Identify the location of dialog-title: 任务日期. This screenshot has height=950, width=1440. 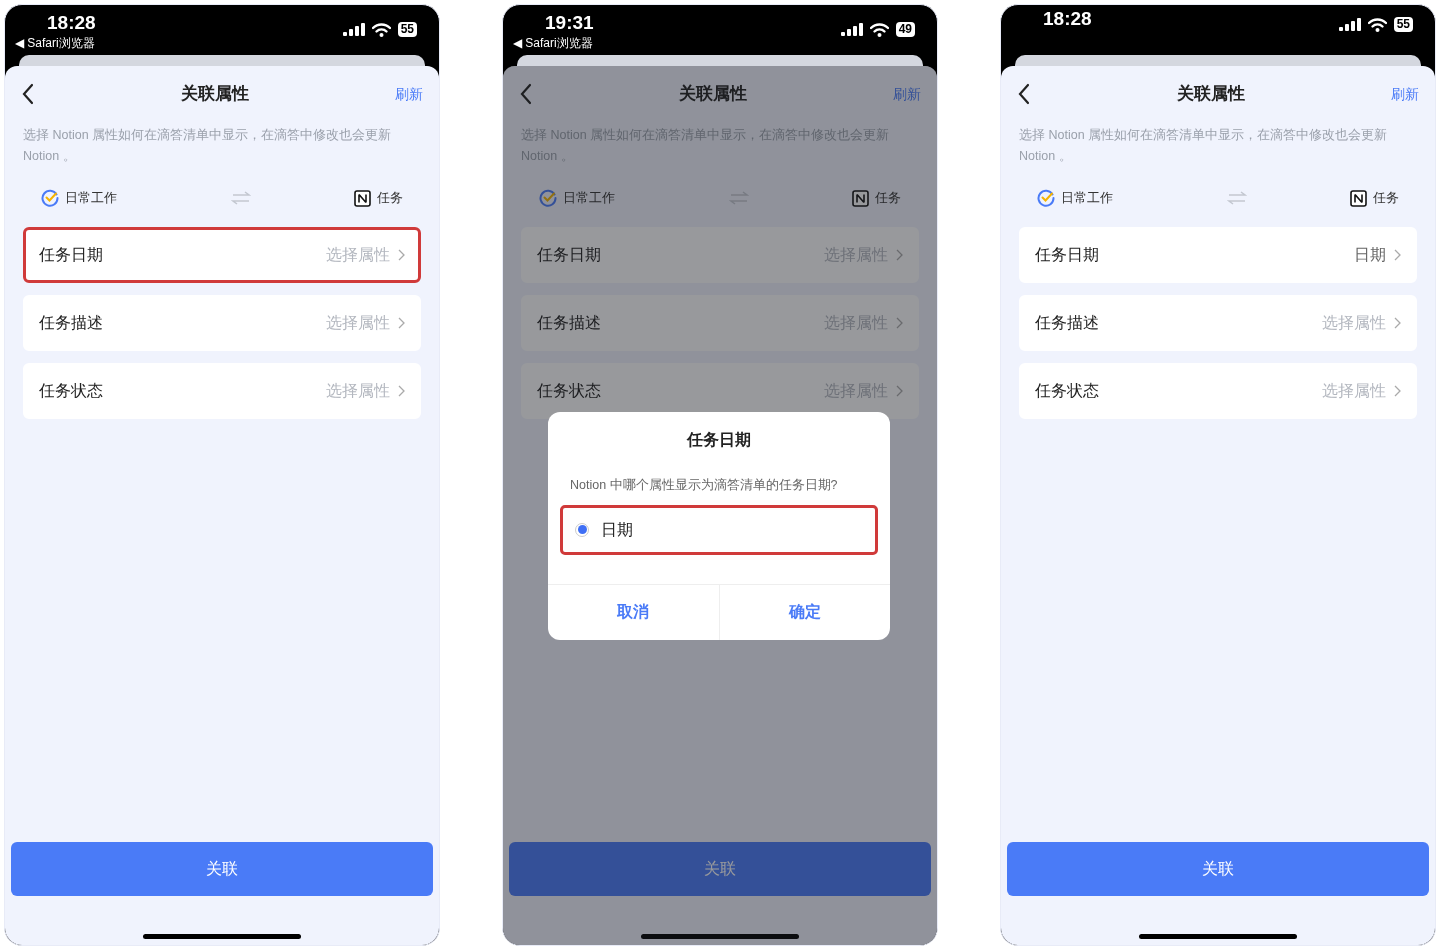
(718, 440).